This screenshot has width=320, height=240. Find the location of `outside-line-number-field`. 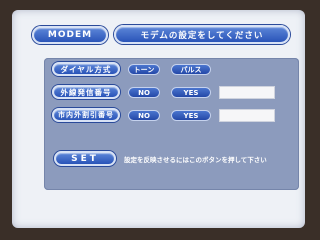

outside-line-number-field is located at coordinates (247, 92).